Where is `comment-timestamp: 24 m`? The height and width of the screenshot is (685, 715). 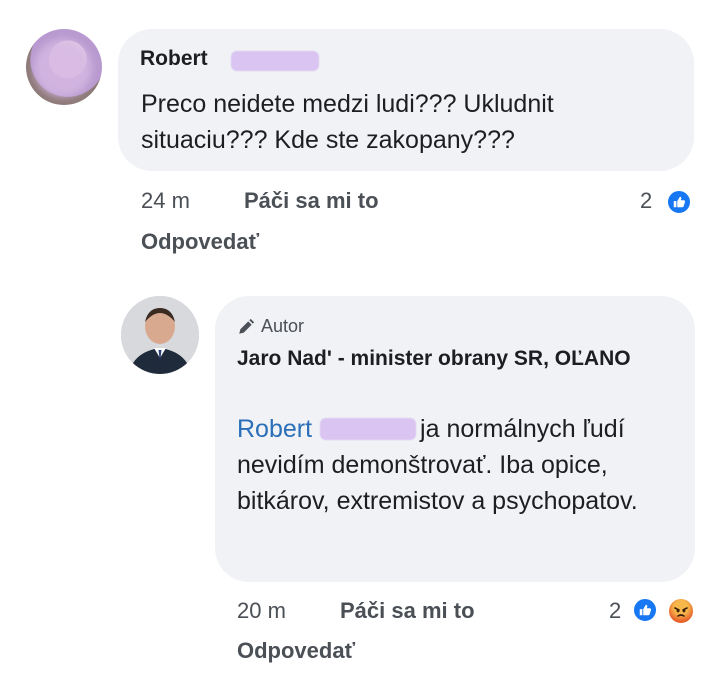
comment-timestamp: 24 m is located at coordinates (165, 201).